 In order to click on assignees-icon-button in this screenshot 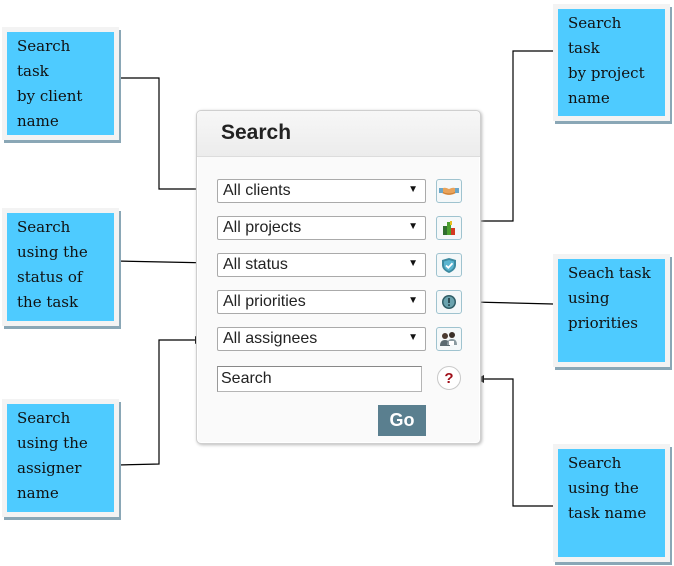, I will do `click(449, 339)`.